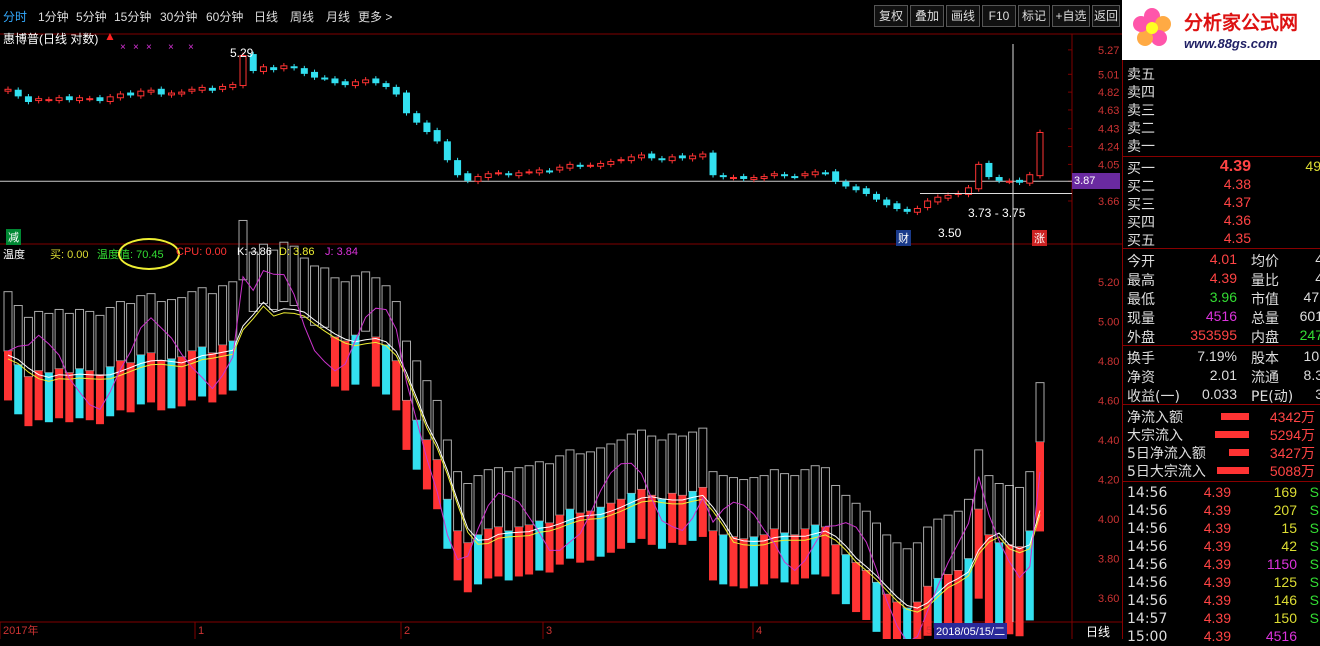  Describe the element at coordinates (1141, 300) in the screenshot. I see `quote-key: 最低` at that location.